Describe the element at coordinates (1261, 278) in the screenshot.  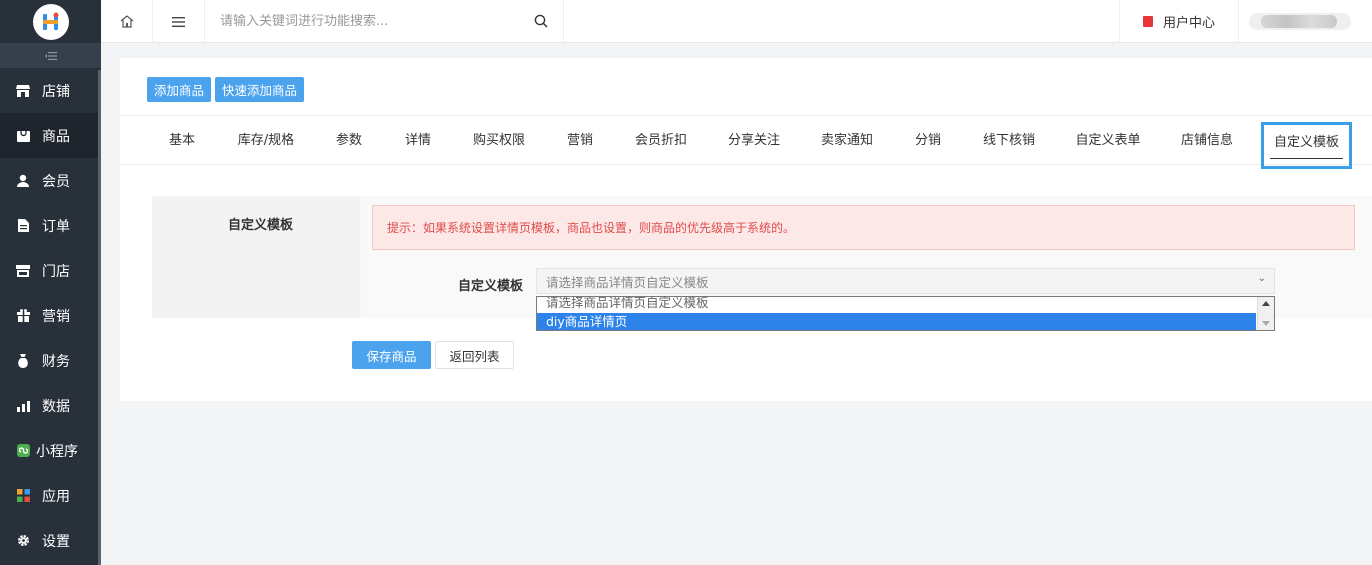
I see `chevron-down-icon: ⌄` at that location.